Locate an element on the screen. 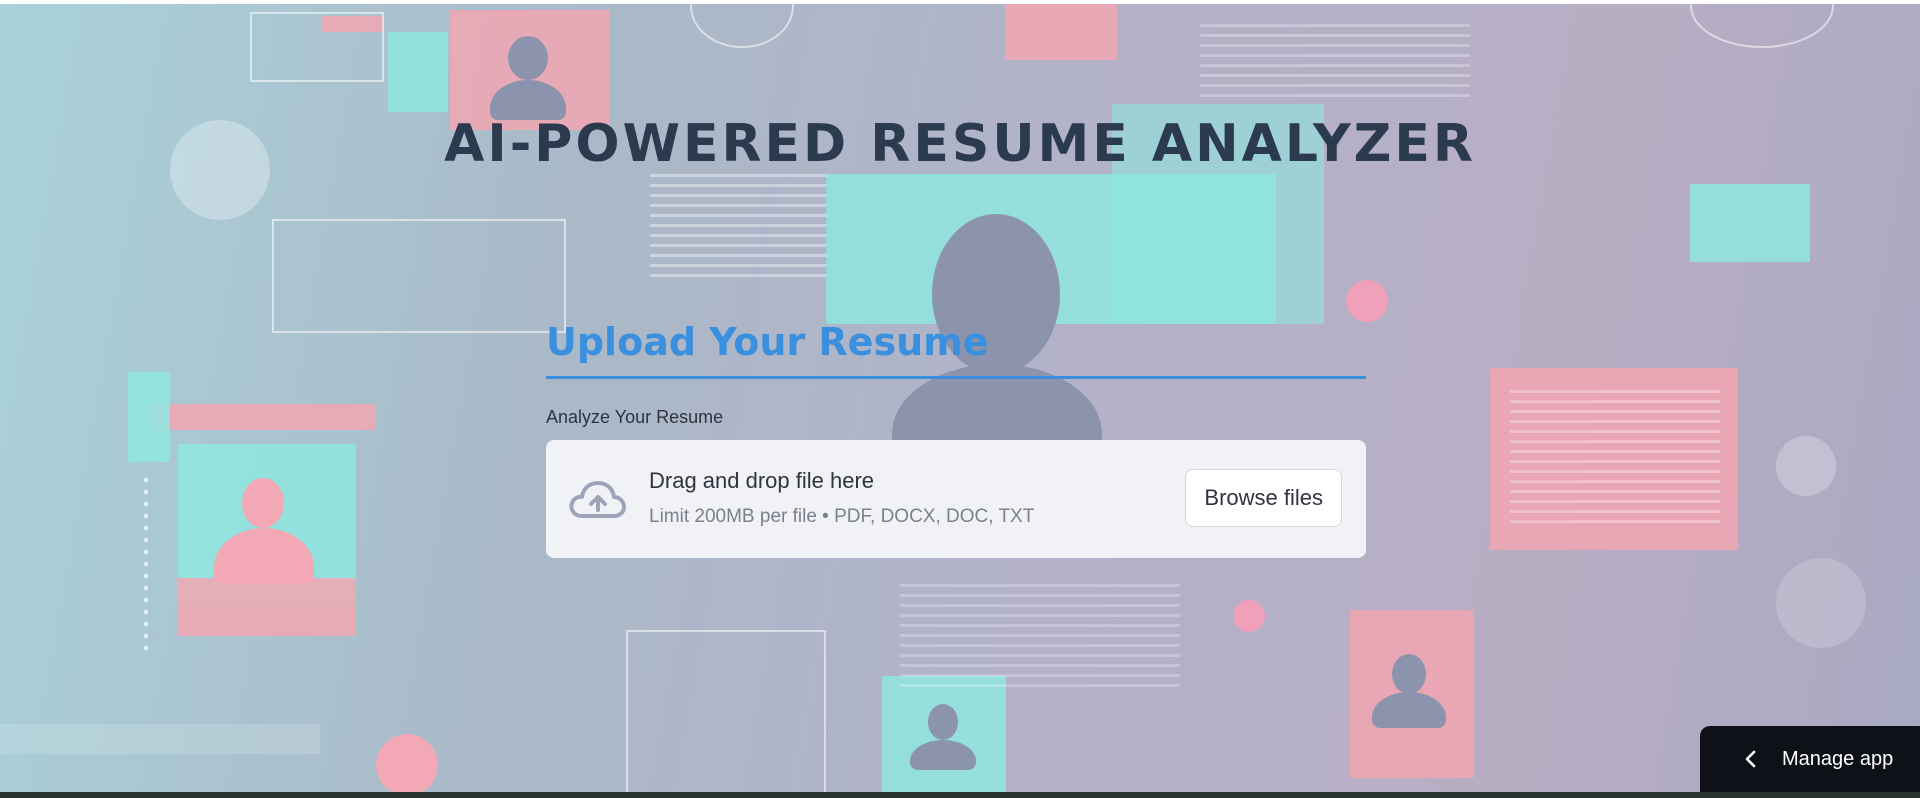  small-person-icon is located at coordinates (943, 722).